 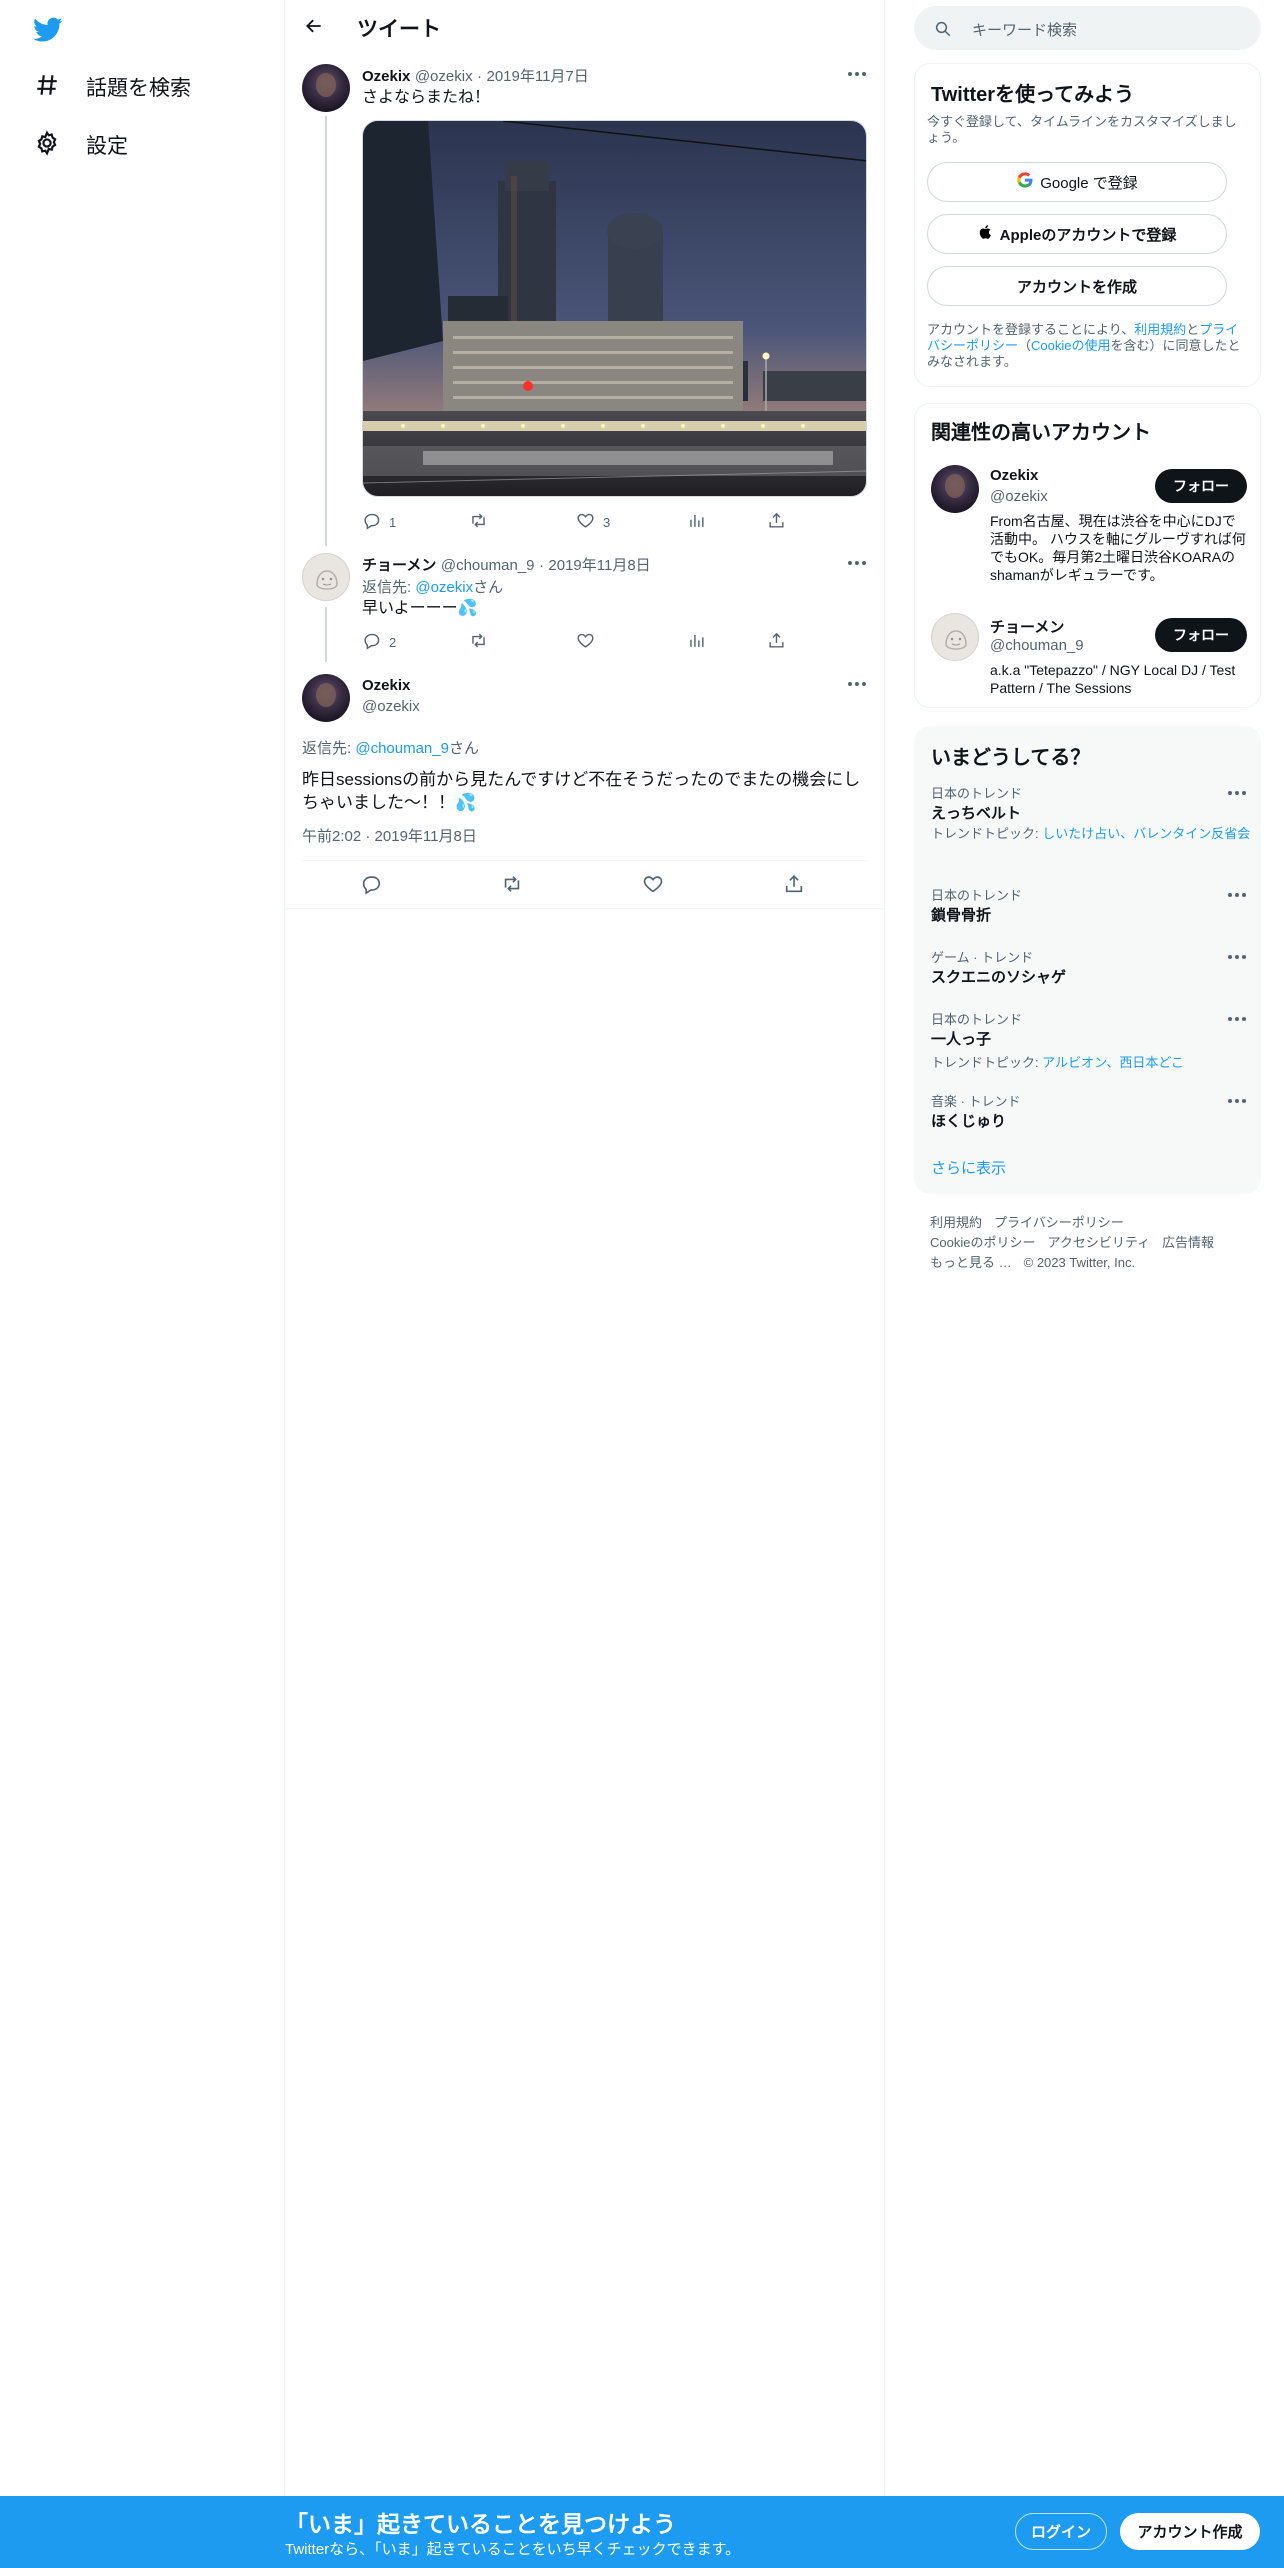 What do you see at coordinates (47, 145) in the screenshot?
I see `gear-icon` at bounding box center [47, 145].